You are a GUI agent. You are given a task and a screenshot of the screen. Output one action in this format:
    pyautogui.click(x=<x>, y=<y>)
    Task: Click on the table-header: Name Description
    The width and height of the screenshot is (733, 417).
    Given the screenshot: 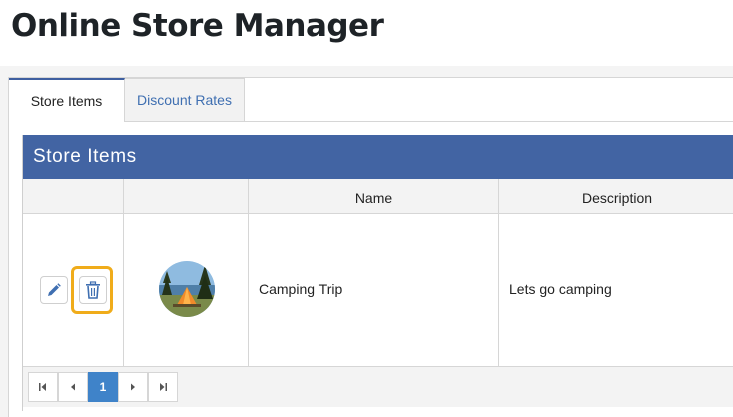 What is the action you would take?
    pyautogui.click(x=378, y=196)
    